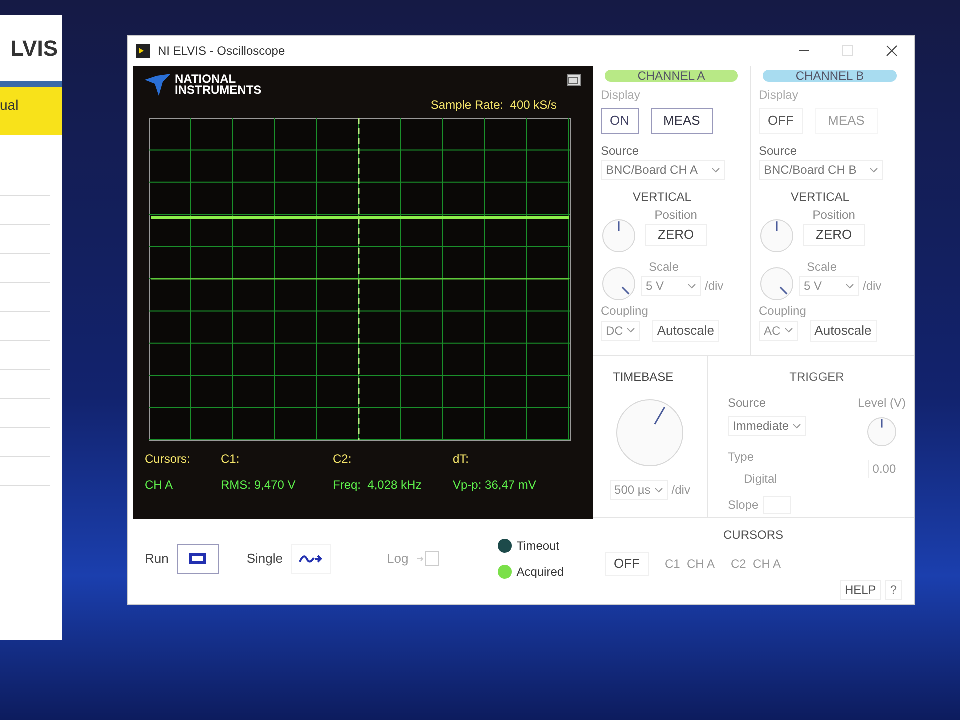  What do you see at coordinates (574, 80) in the screenshot?
I see `window-restore-icon` at bounding box center [574, 80].